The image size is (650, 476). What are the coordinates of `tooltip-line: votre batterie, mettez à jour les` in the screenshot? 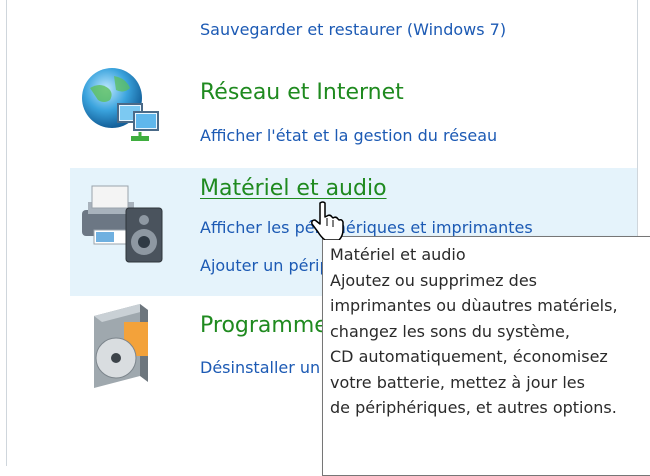 It's located at (457, 382).